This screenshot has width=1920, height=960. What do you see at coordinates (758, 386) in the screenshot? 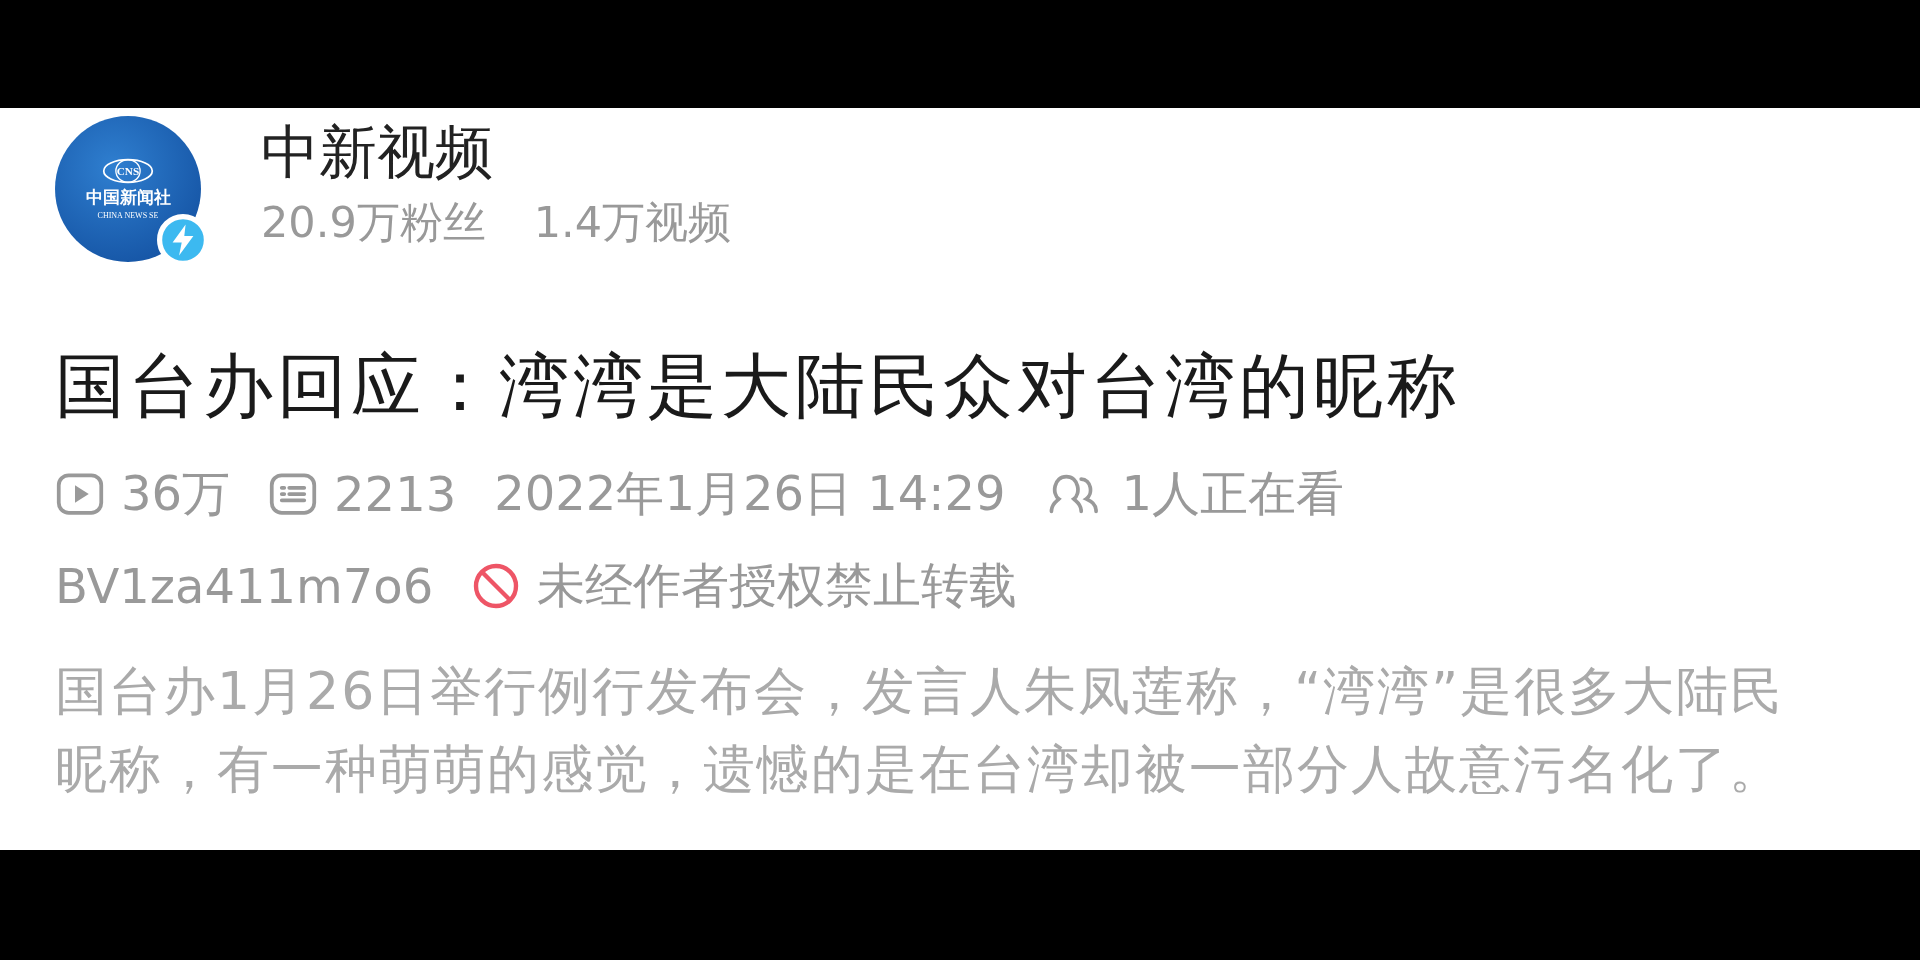
I see `video-title: 国台办回应：湾湾是大陆民众对台湾的昵称` at bounding box center [758, 386].